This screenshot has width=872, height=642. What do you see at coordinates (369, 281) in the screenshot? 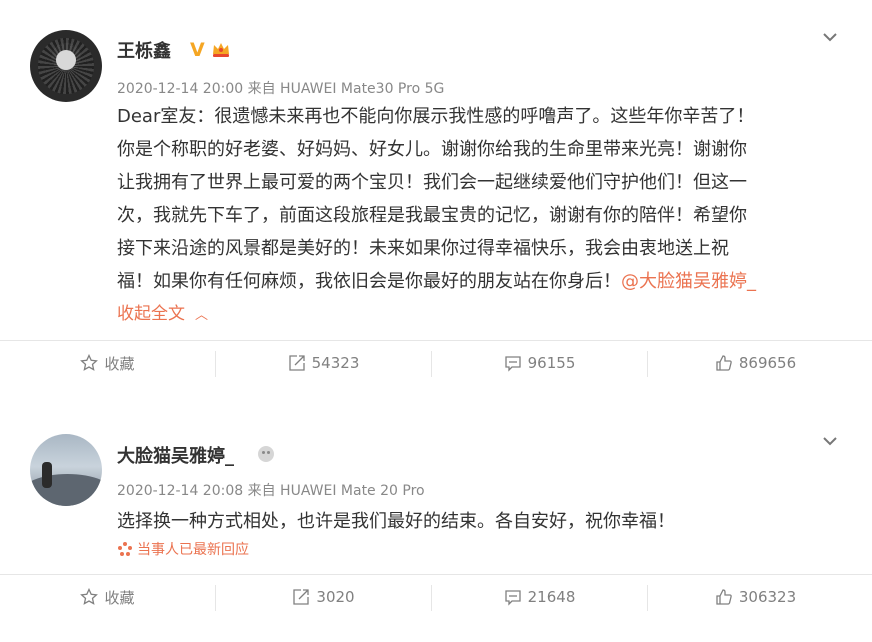
I see `content-line-text: 福！如果你有任何麻烦，我依旧会是你最好的朋友站在你身后！` at bounding box center [369, 281].